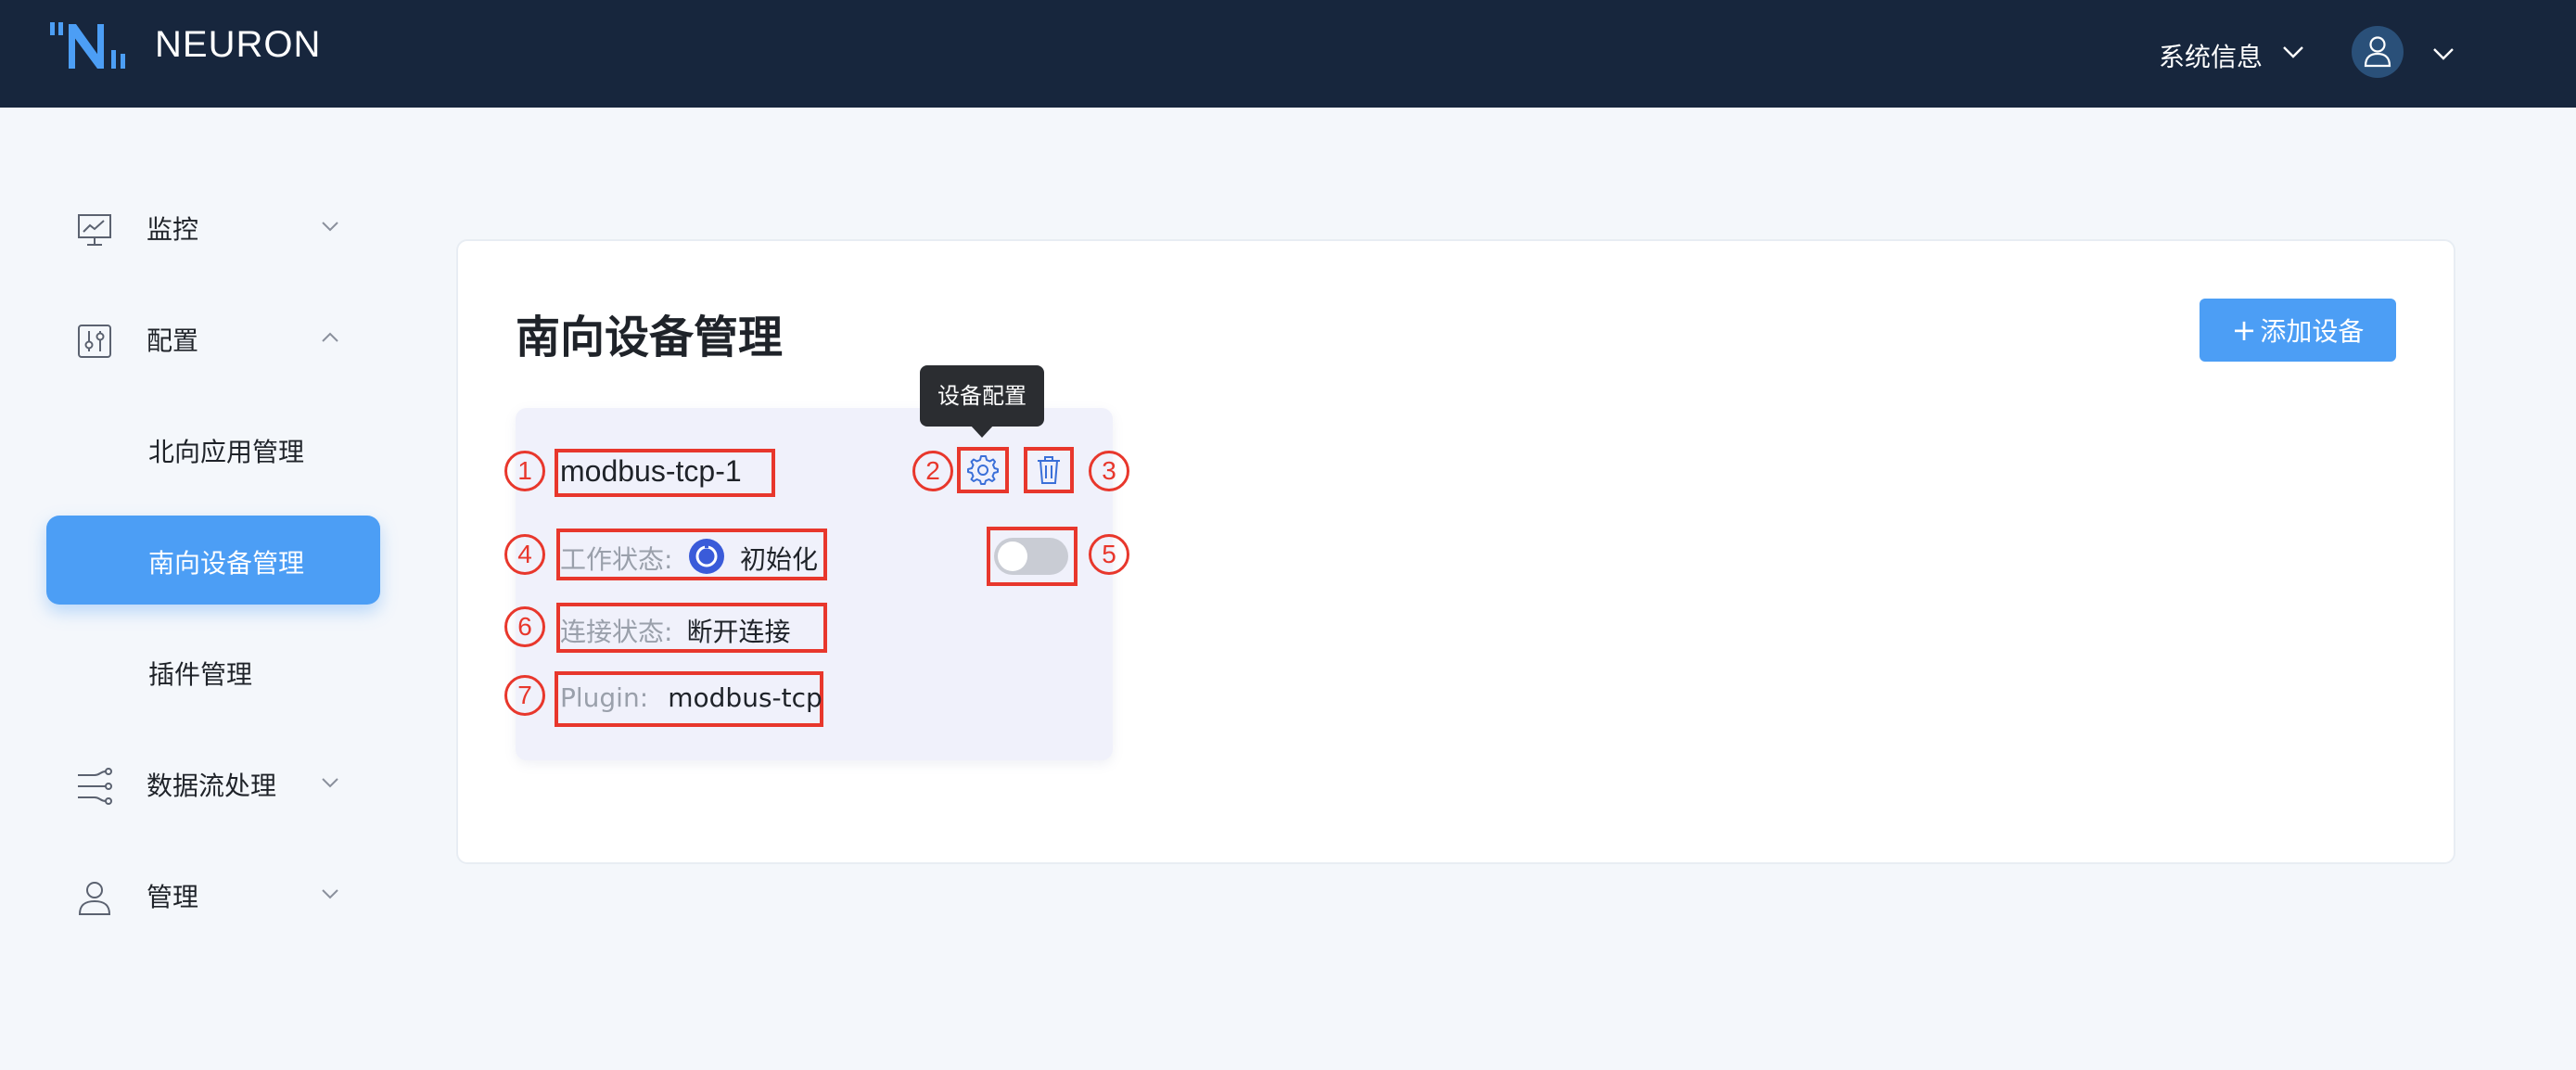  What do you see at coordinates (94, 230) in the screenshot?
I see `monitor-icon` at bounding box center [94, 230].